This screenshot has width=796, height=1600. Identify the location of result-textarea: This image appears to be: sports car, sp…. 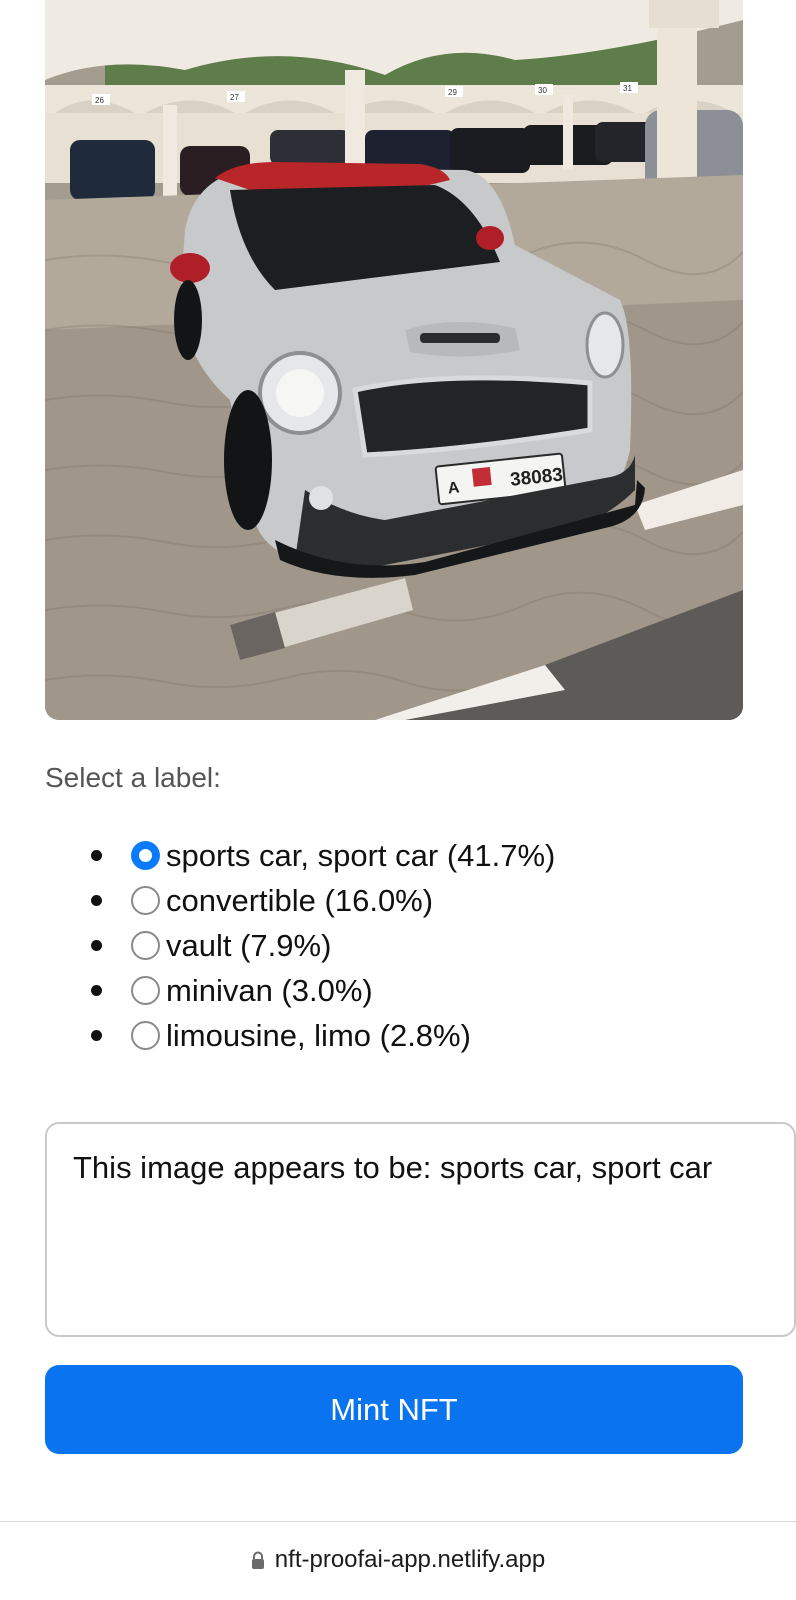
(420, 1229).